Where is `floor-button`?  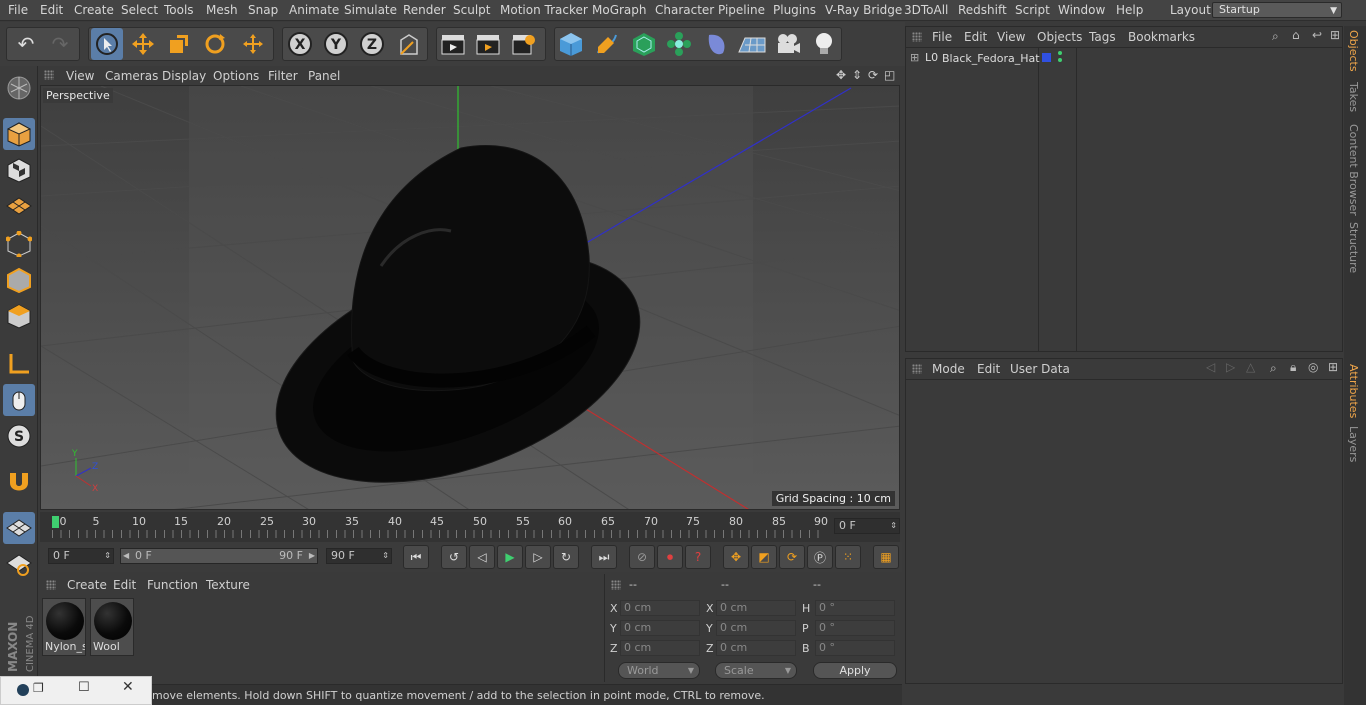 floor-button is located at coordinates (752, 44).